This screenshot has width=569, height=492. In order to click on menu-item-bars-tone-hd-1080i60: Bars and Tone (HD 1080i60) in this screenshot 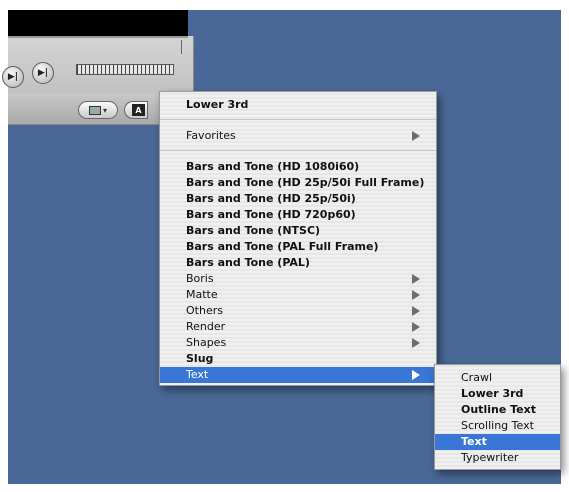, I will do `click(298, 167)`.